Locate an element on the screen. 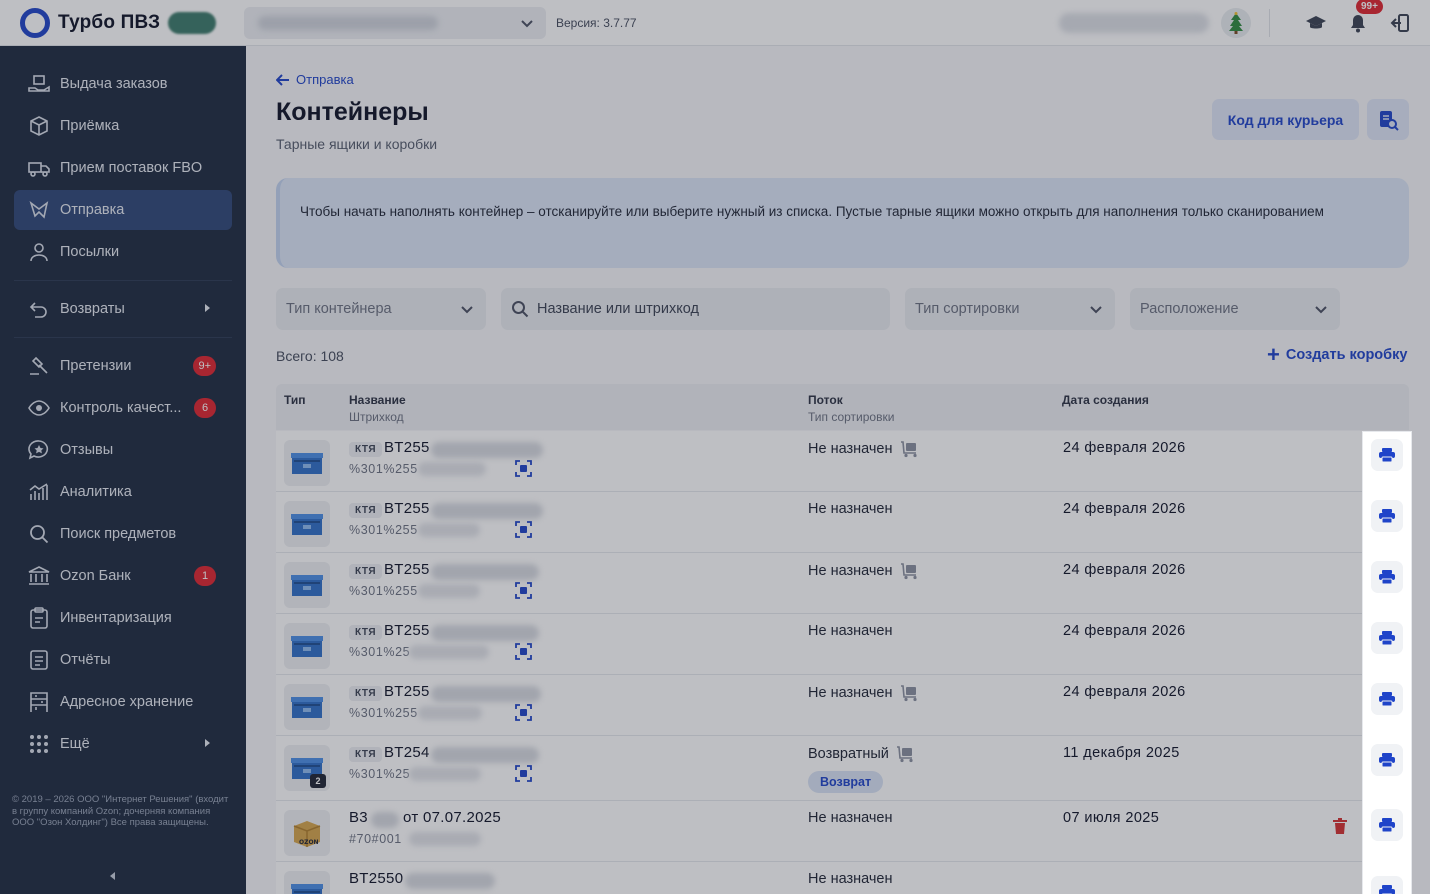  garland-decoration is located at coordinates (90, 2).